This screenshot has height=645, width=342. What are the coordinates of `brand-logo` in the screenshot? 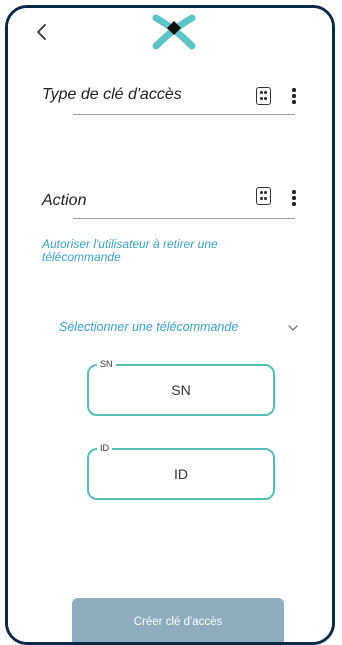 It's located at (174, 32).